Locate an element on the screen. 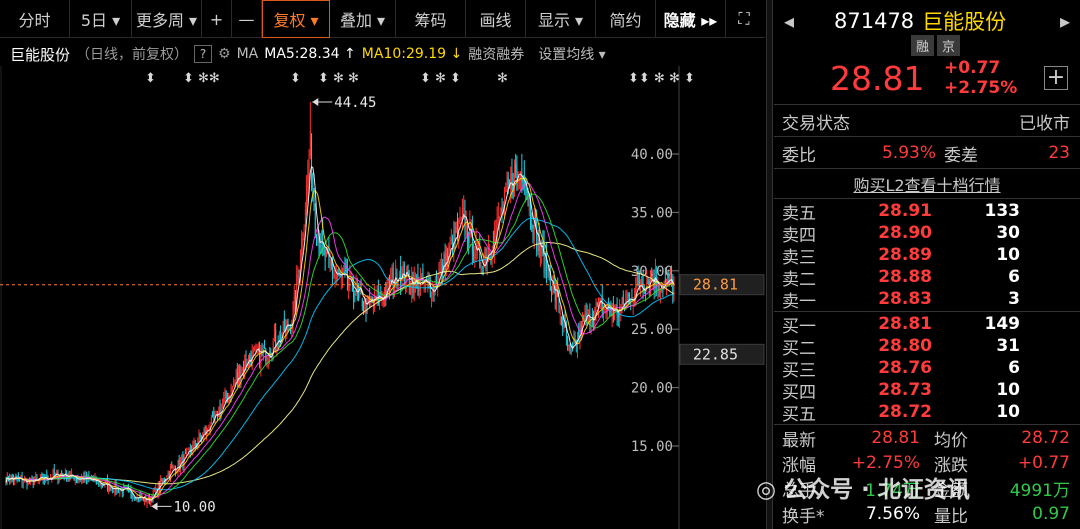 This screenshot has width=1080, height=529. bid-row-5: 买五 28.72 10 is located at coordinates (927, 413).